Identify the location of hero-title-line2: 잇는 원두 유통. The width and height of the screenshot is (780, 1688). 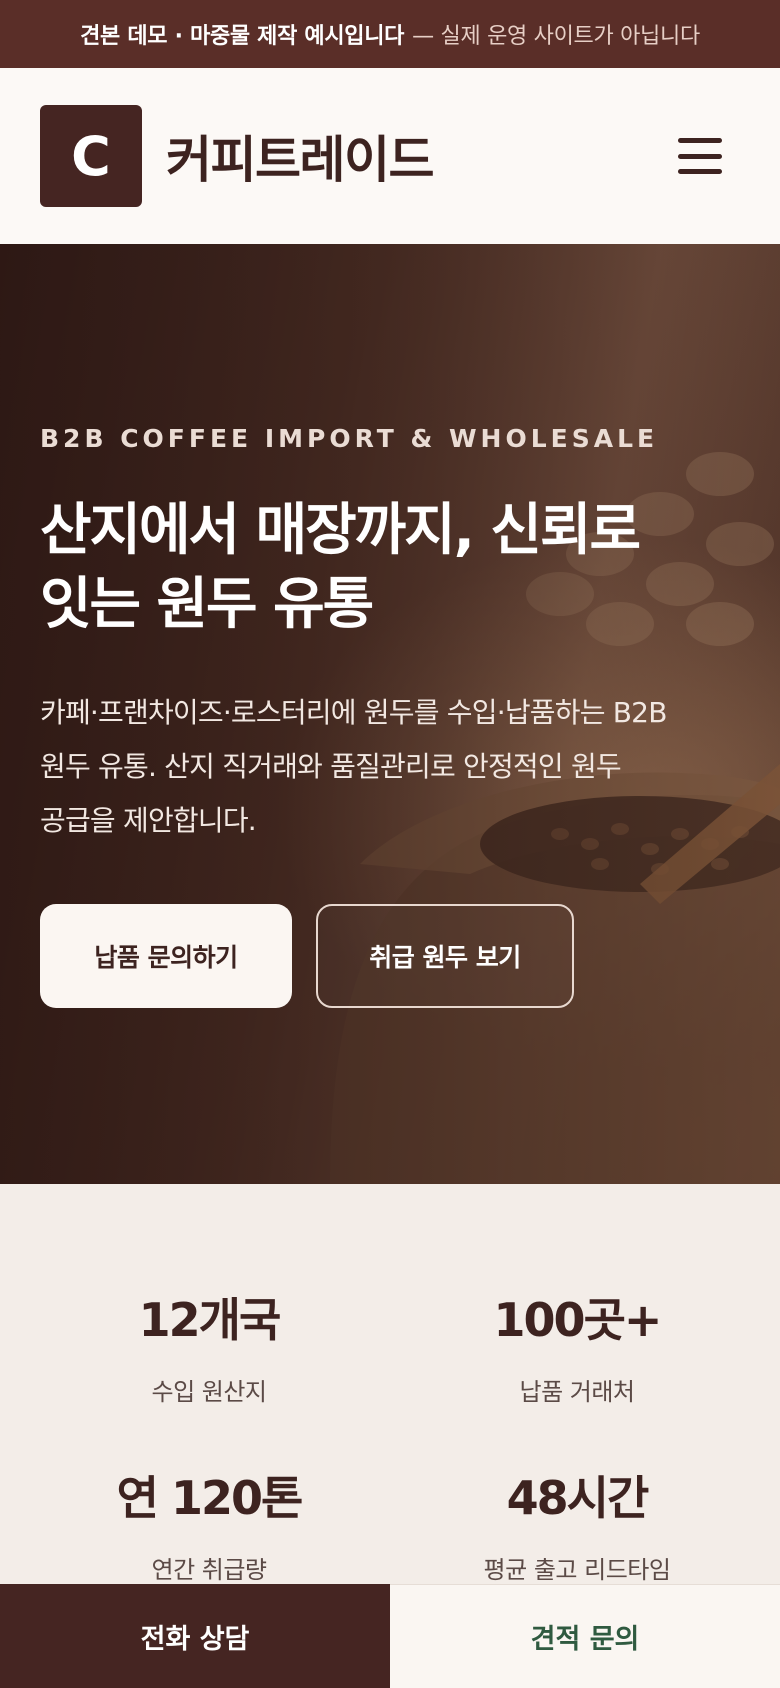
(207, 604).